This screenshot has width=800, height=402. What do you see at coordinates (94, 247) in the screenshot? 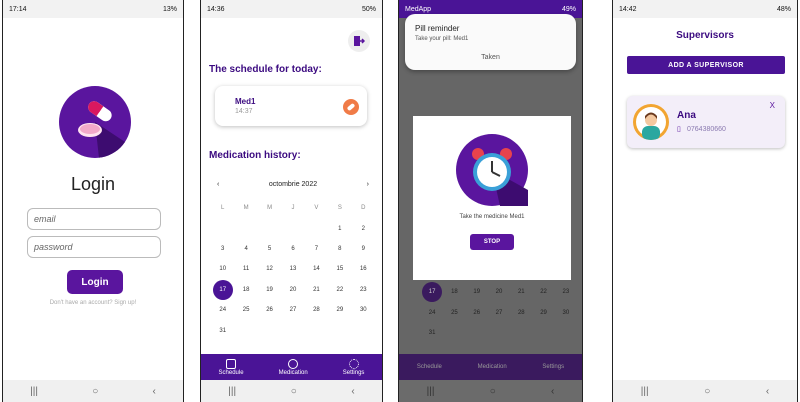
I see `password-field: password` at bounding box center [94, 247].